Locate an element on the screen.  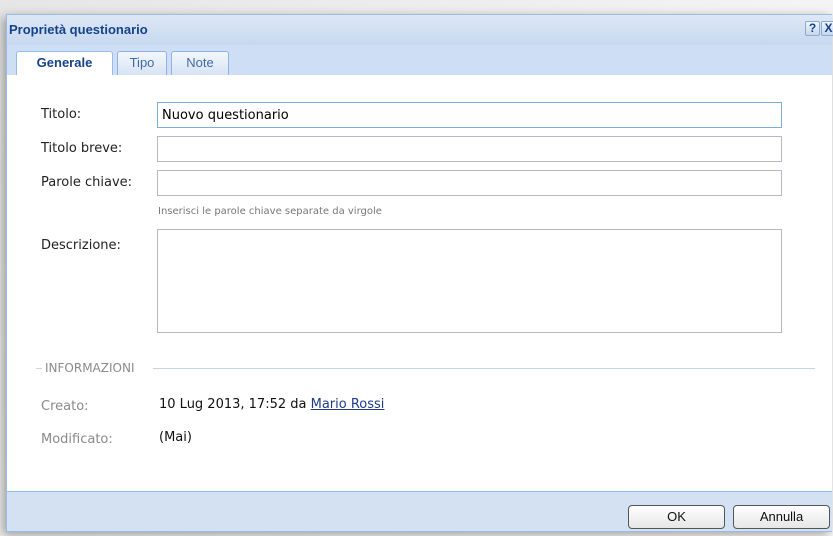
fieldset-divider is located at coordinates (484, 368).